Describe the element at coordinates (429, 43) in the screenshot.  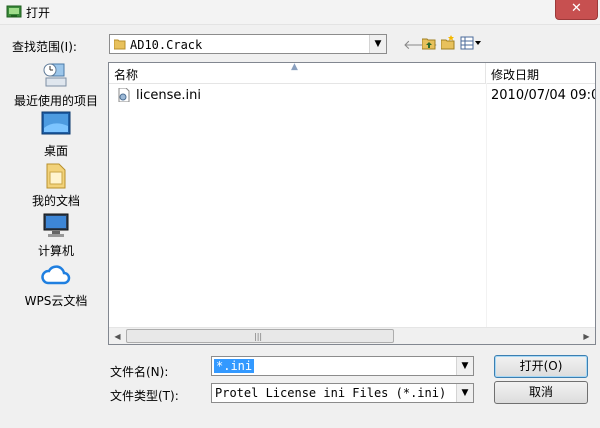
I see `up-folder-icon` at that location.